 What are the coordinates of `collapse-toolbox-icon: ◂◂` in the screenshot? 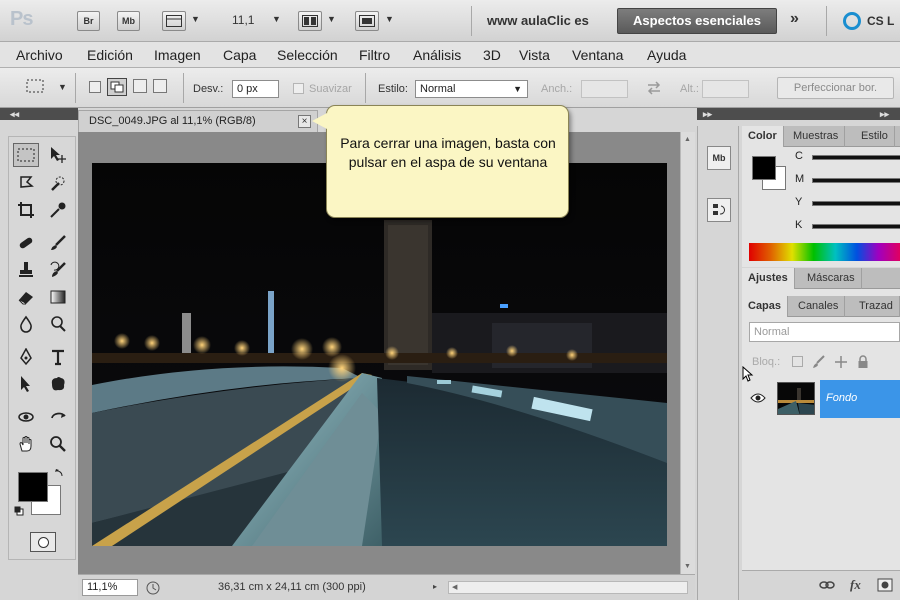 It's located at (14, 114).